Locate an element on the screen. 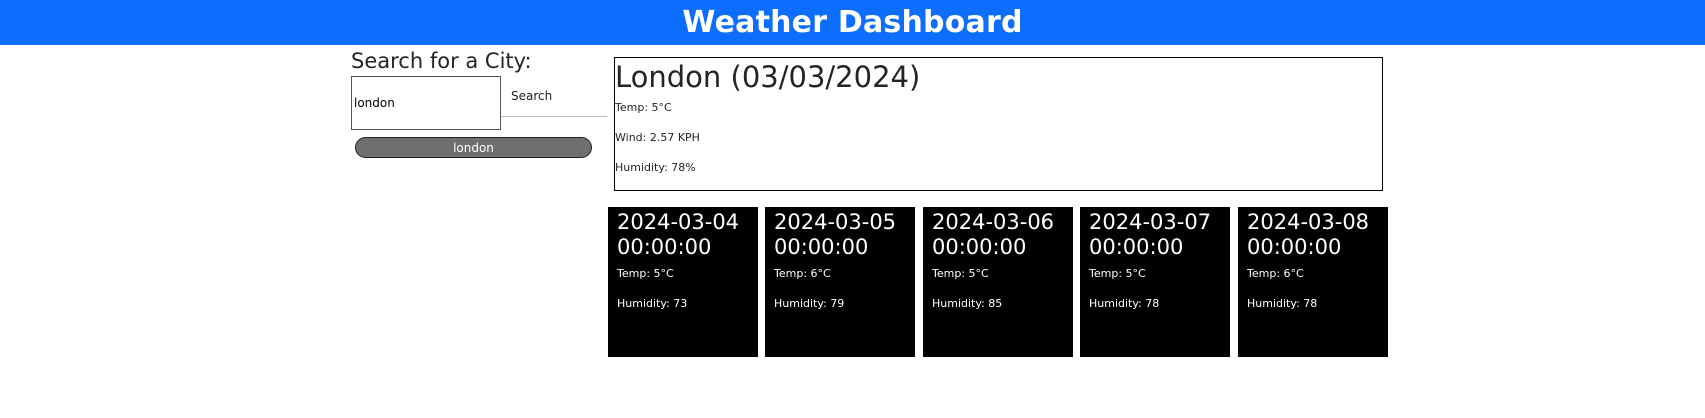 This screenshot has width=1705, height=418. page-title: Weather Dashboard is located at coordinates (852, 22).